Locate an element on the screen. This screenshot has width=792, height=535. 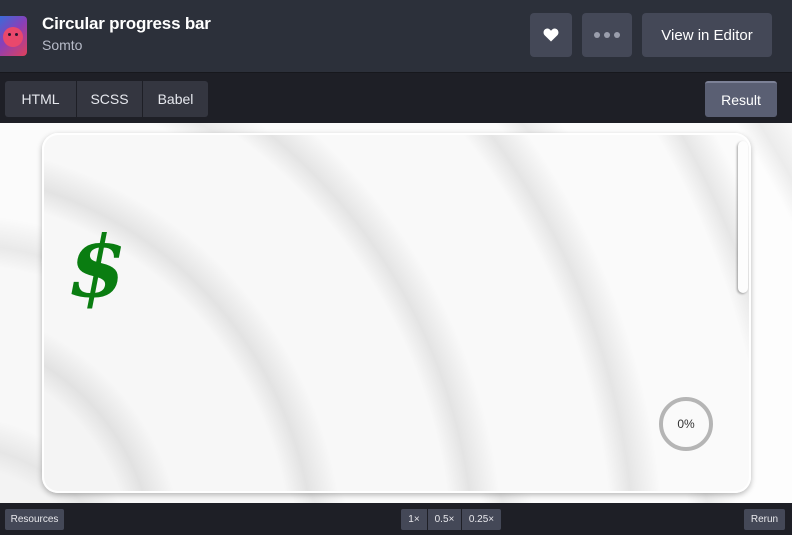
tab-html: HTML is located at coordinates (40, 99).